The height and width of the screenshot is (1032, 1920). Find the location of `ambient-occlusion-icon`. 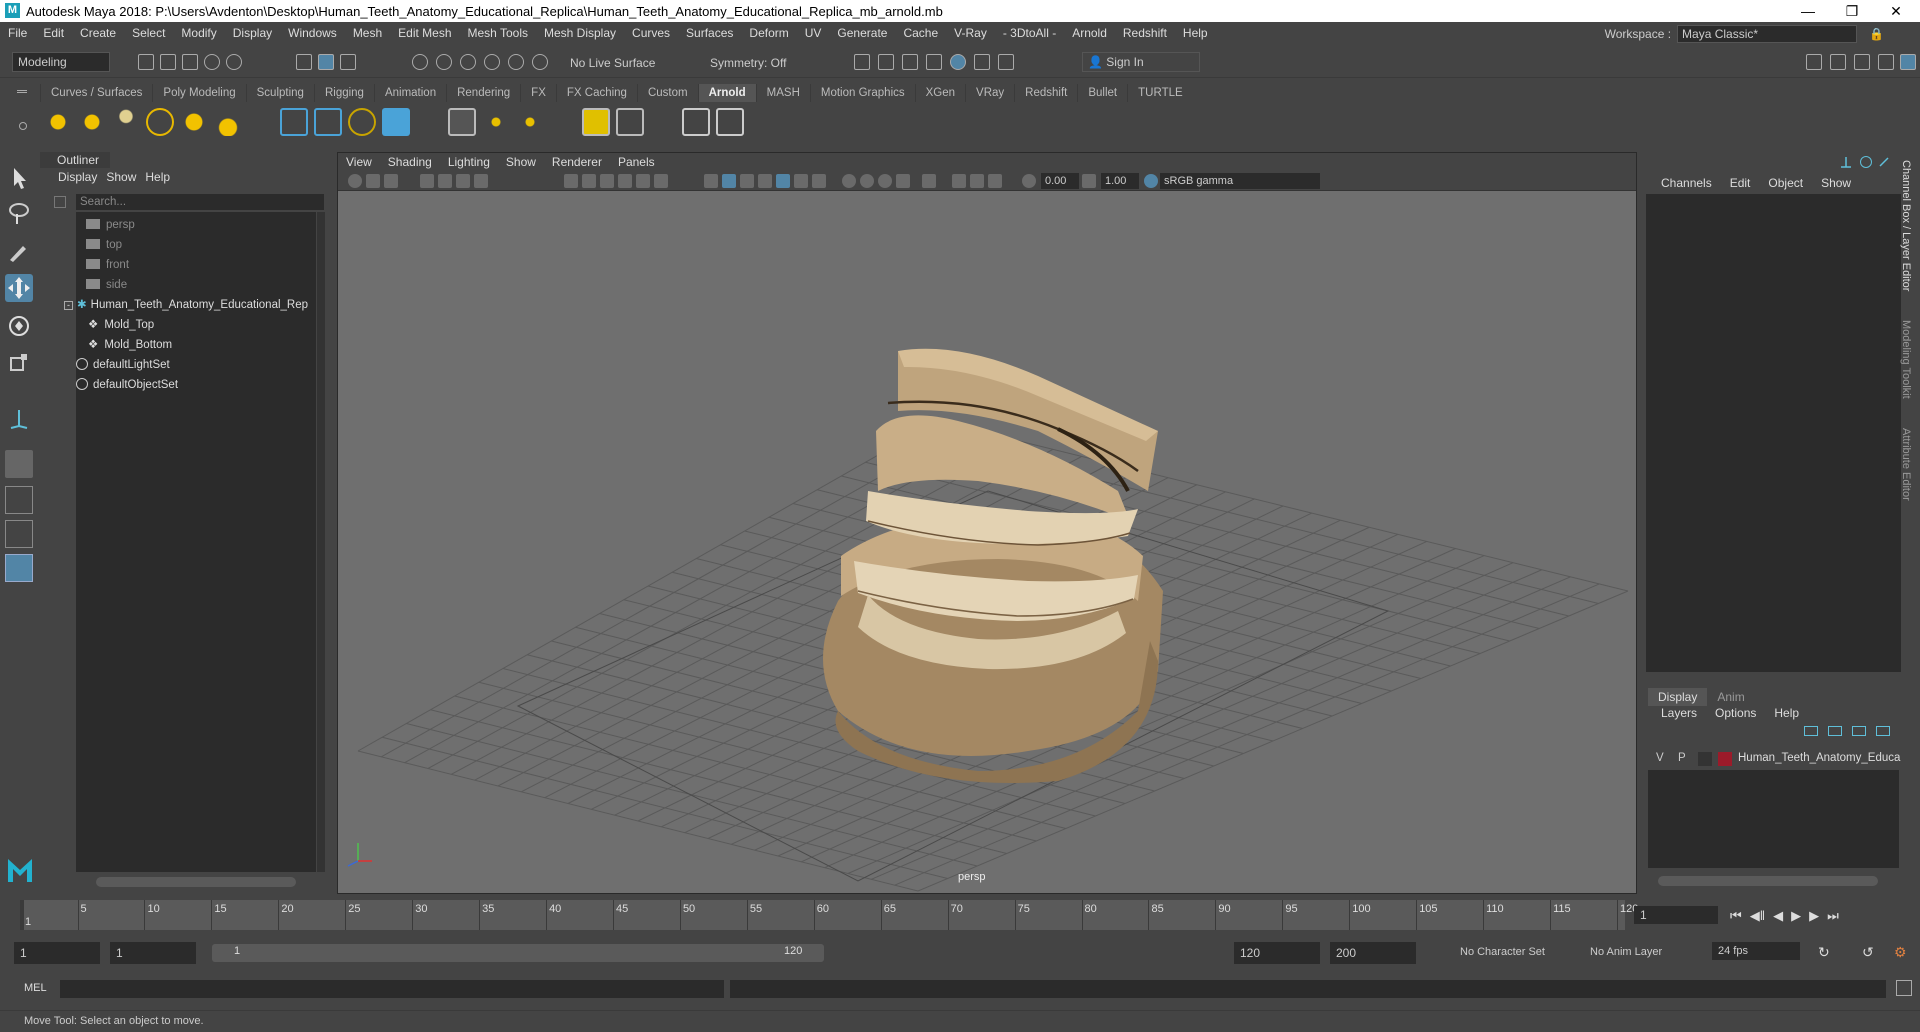

ambient-occlusion-icon is located at coordinates (661, 181).